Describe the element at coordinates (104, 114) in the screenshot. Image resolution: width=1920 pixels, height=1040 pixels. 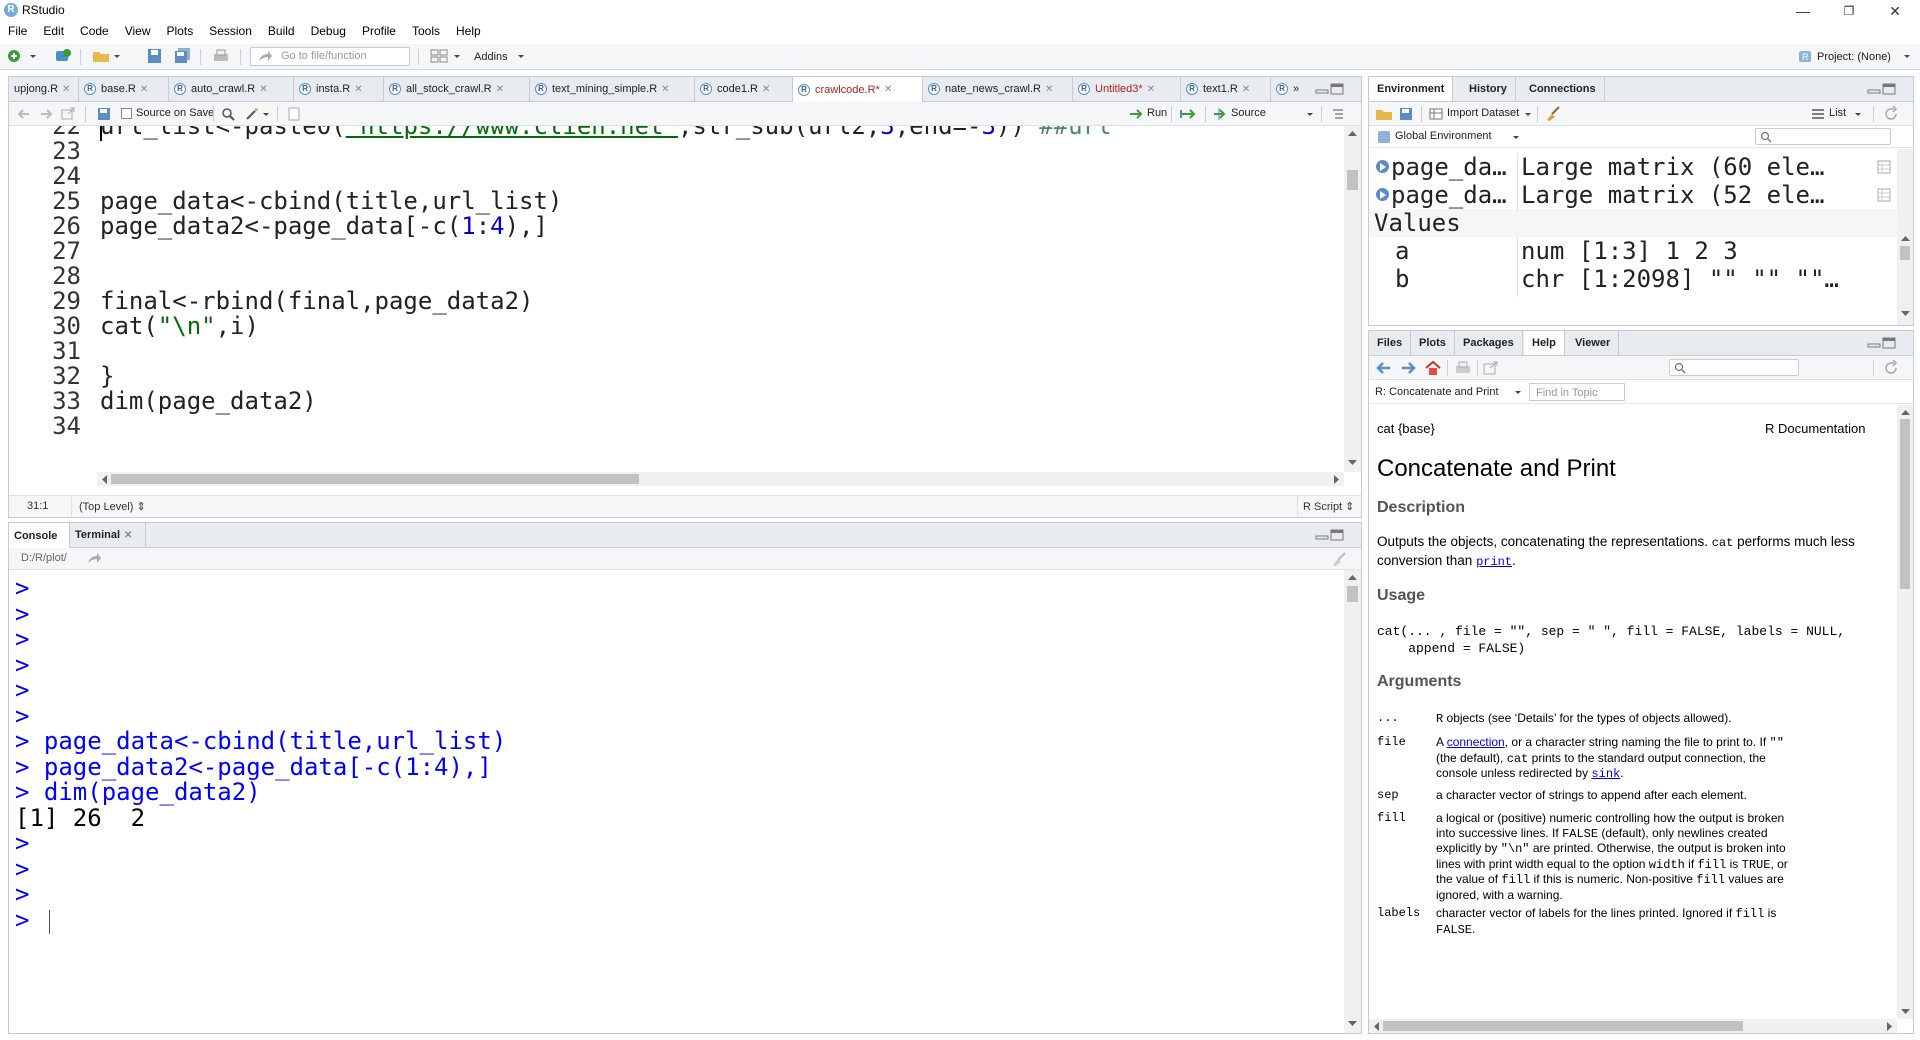
I see `save-file-icon` at that location.